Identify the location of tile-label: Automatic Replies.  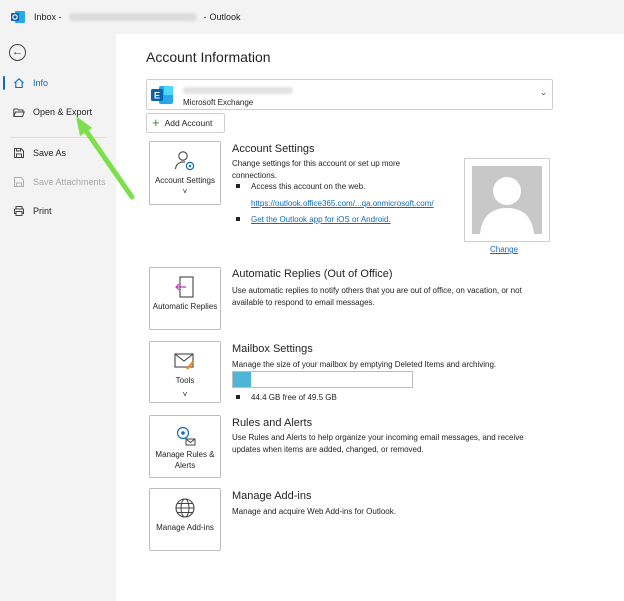
(185, 306).